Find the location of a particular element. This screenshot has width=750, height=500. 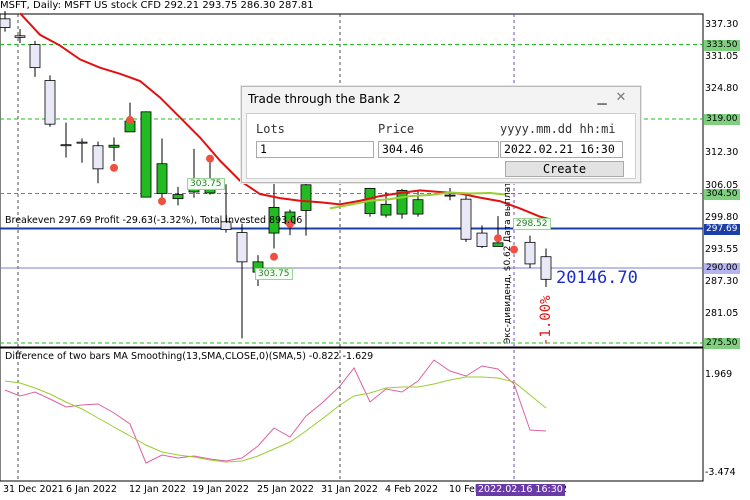

price-tick: 312.30 is located at coordinates (722, 153).